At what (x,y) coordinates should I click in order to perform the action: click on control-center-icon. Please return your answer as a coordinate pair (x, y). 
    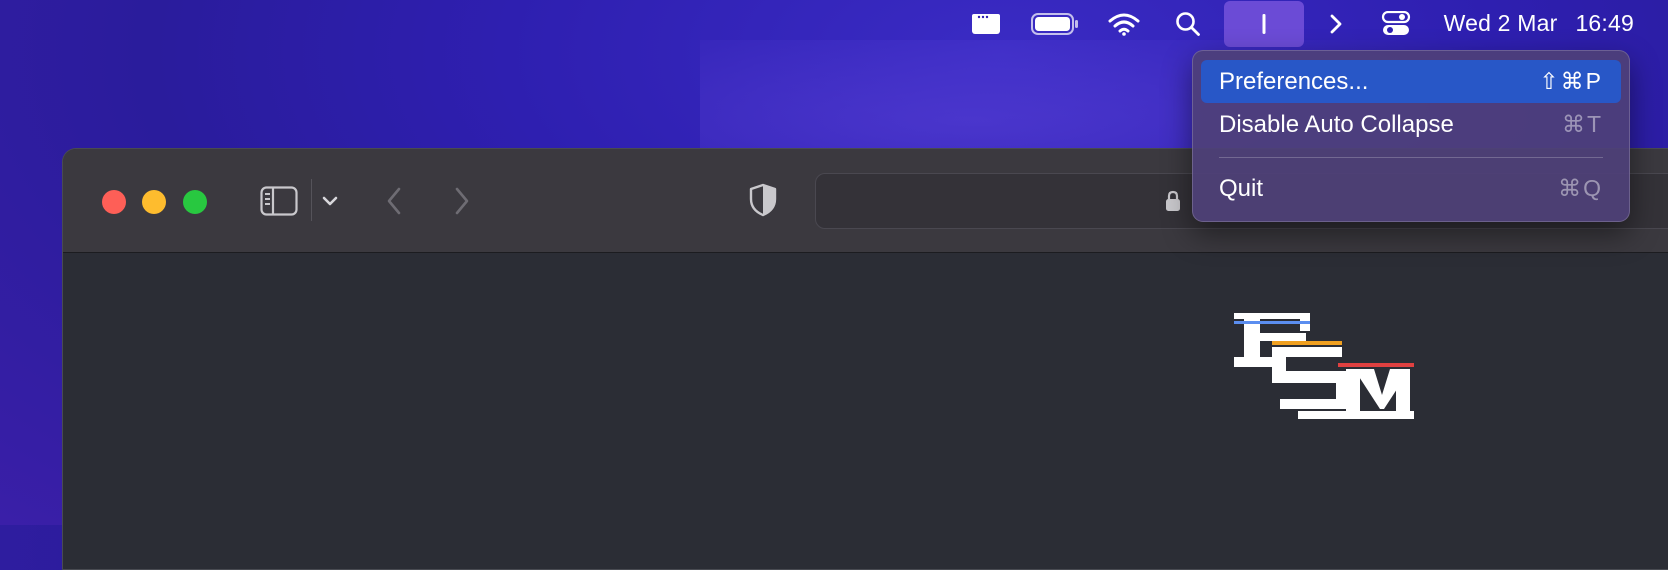
    Looking at the image, I should click on (1396, 23).